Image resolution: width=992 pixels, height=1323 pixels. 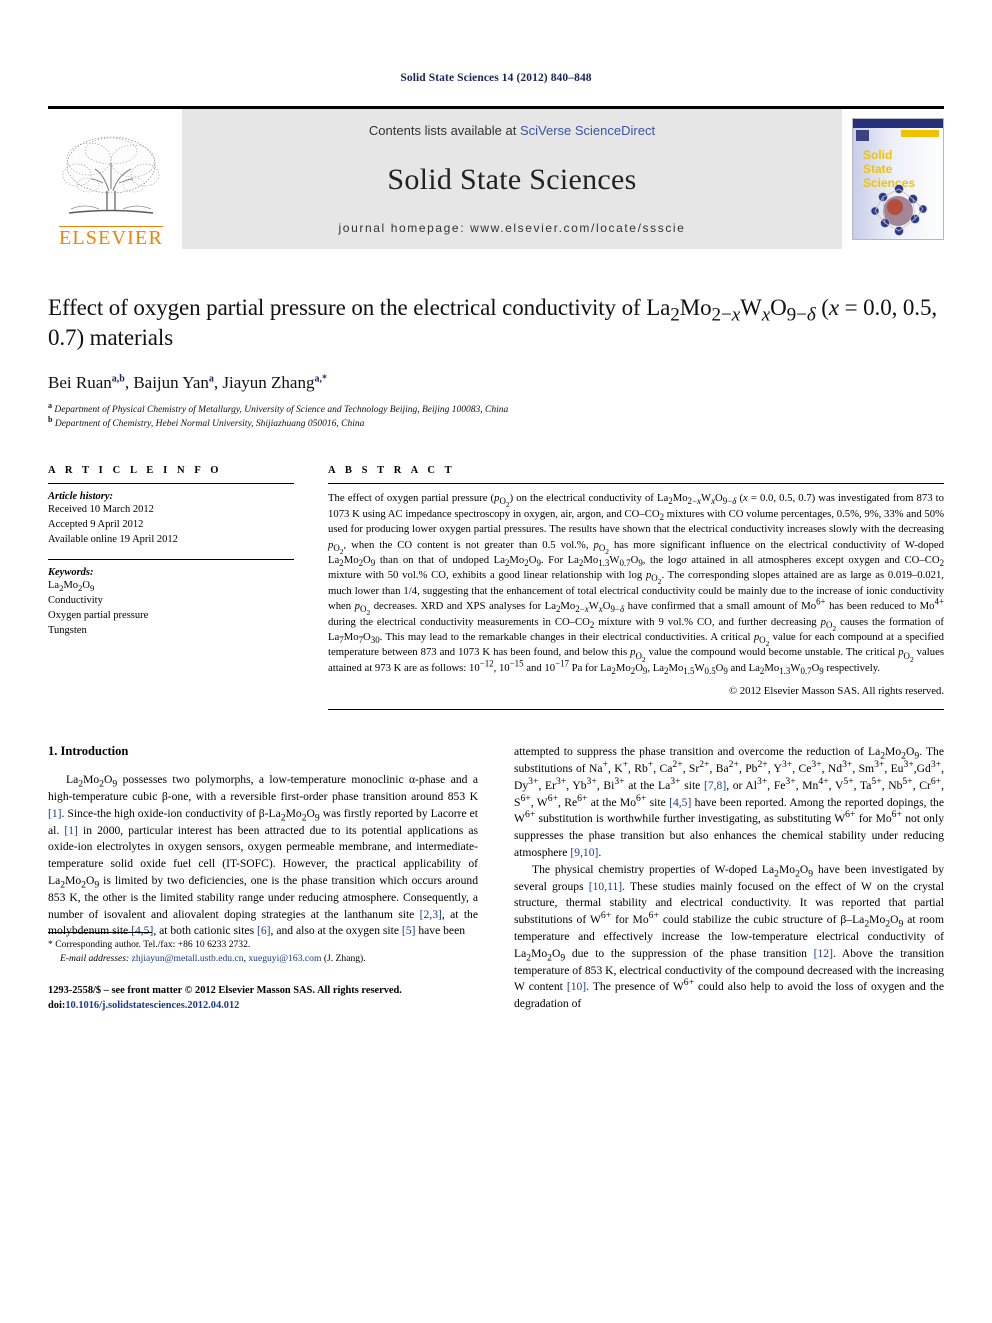 What do you see at coordinates (715, 785) in the screenshot?
I see `citation-ref: [7,8]` at bounding box center [715, 785].